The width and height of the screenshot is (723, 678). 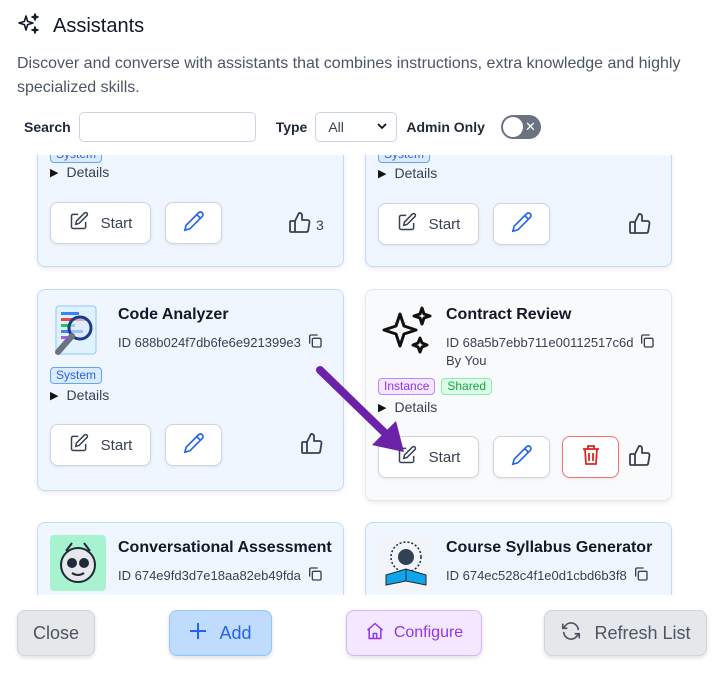 I want to click on instance-badge: Instance, so click(x=407, y=386).